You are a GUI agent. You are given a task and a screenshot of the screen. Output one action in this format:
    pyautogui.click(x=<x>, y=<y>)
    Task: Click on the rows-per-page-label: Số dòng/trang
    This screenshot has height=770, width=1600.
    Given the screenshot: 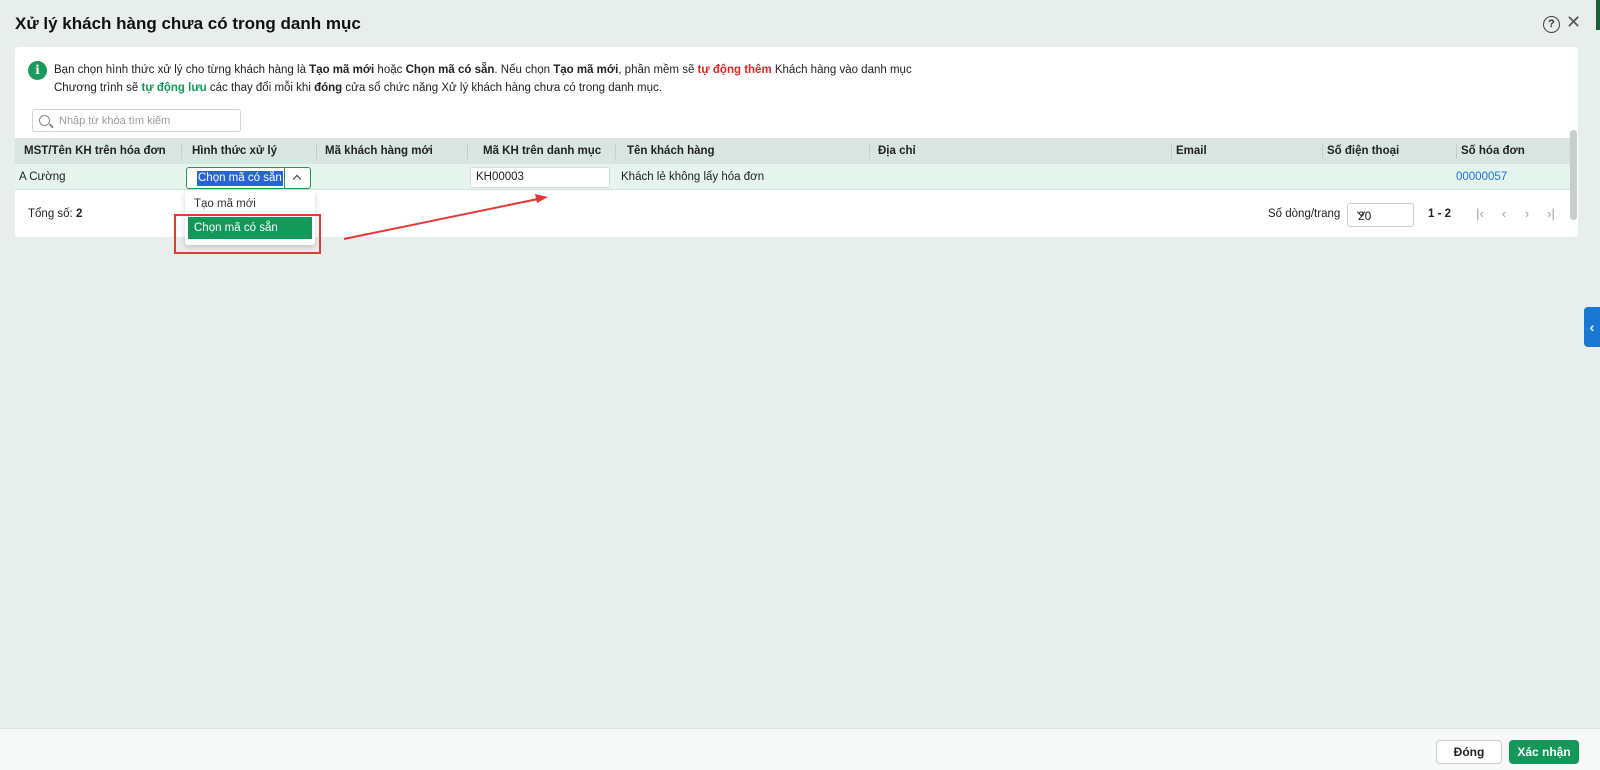 What is the action you would take?
    pyautogui.click(x=1304, y=214)
    